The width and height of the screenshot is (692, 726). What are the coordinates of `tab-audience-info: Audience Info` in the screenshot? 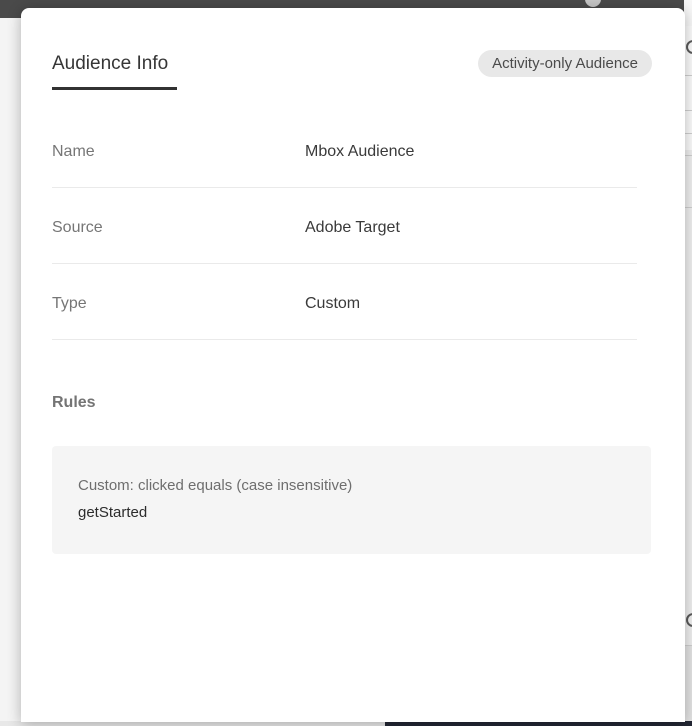 It's located at (114, 71).